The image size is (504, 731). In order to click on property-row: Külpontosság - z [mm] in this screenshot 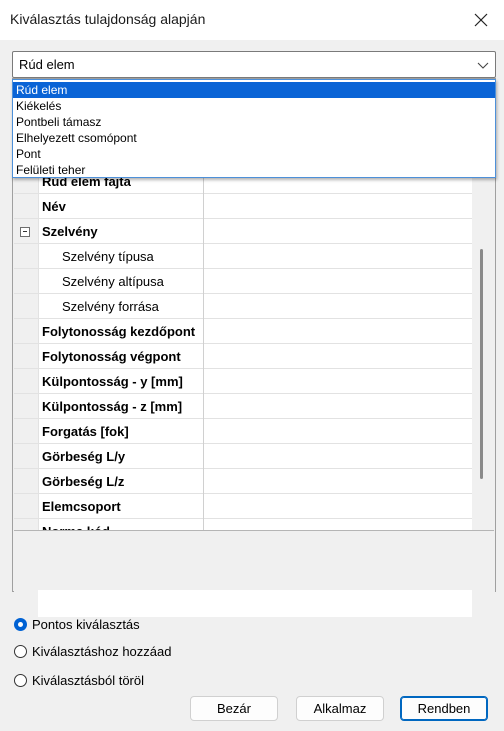, I will do `click(243, 406)`.